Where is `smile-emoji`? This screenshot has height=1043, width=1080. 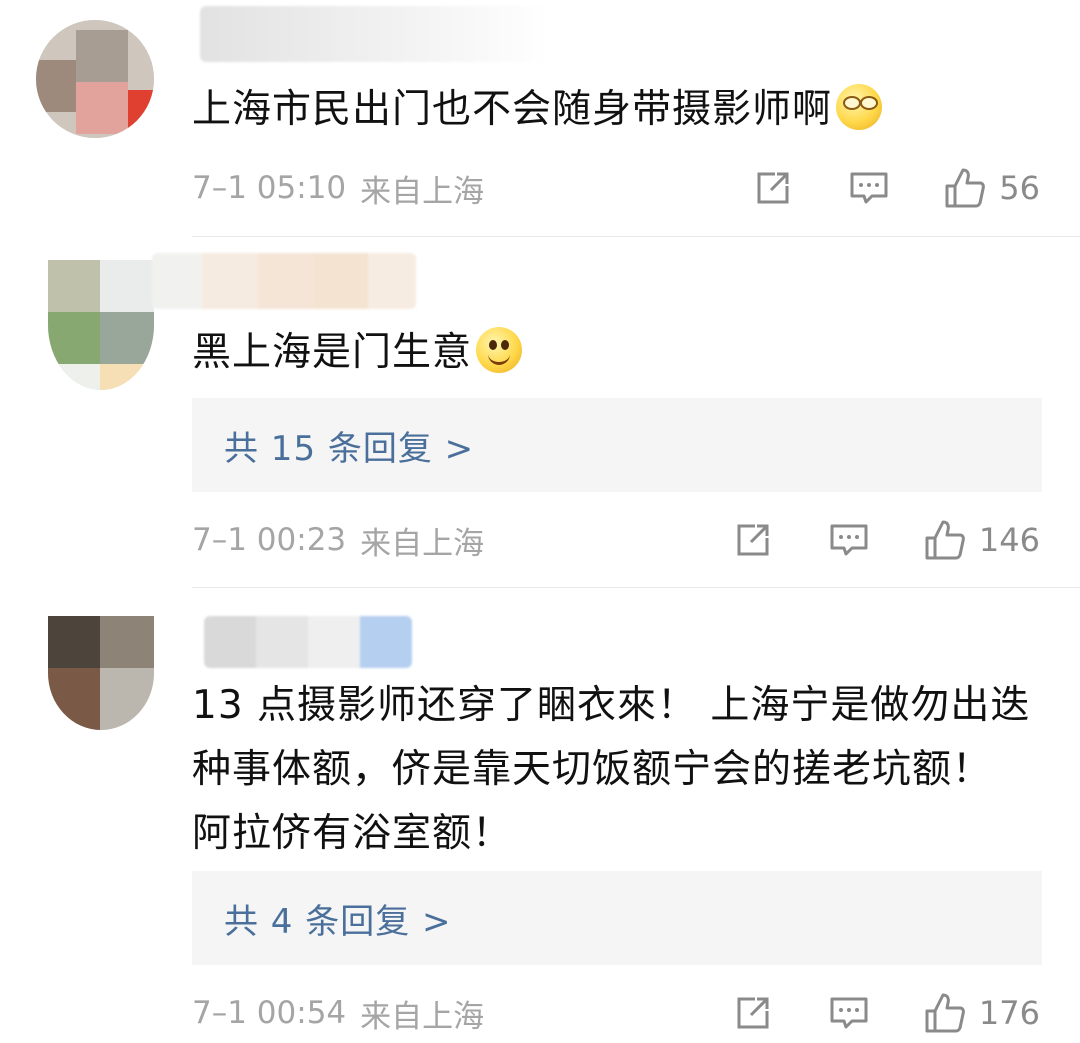 smile-emoji is located at coordinates (499, 350).